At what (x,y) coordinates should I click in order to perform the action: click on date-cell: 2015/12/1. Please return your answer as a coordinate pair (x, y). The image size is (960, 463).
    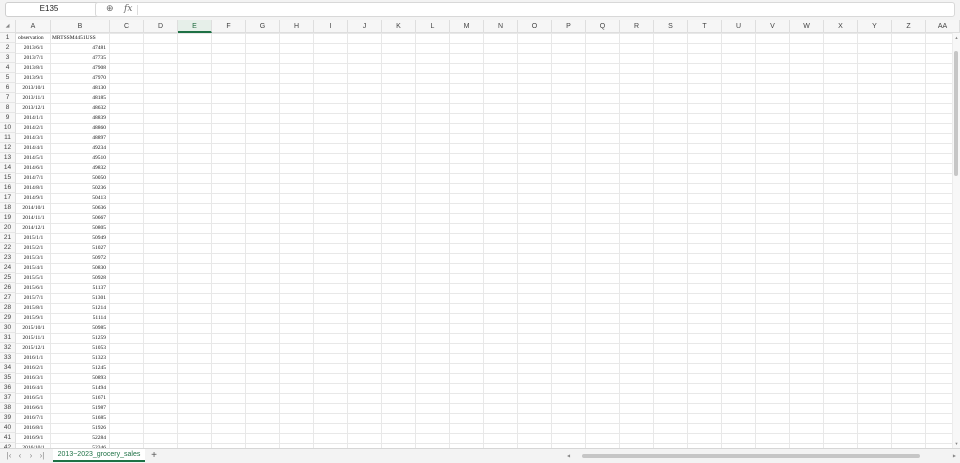
    Looking at the image, I should click on (33, 348).